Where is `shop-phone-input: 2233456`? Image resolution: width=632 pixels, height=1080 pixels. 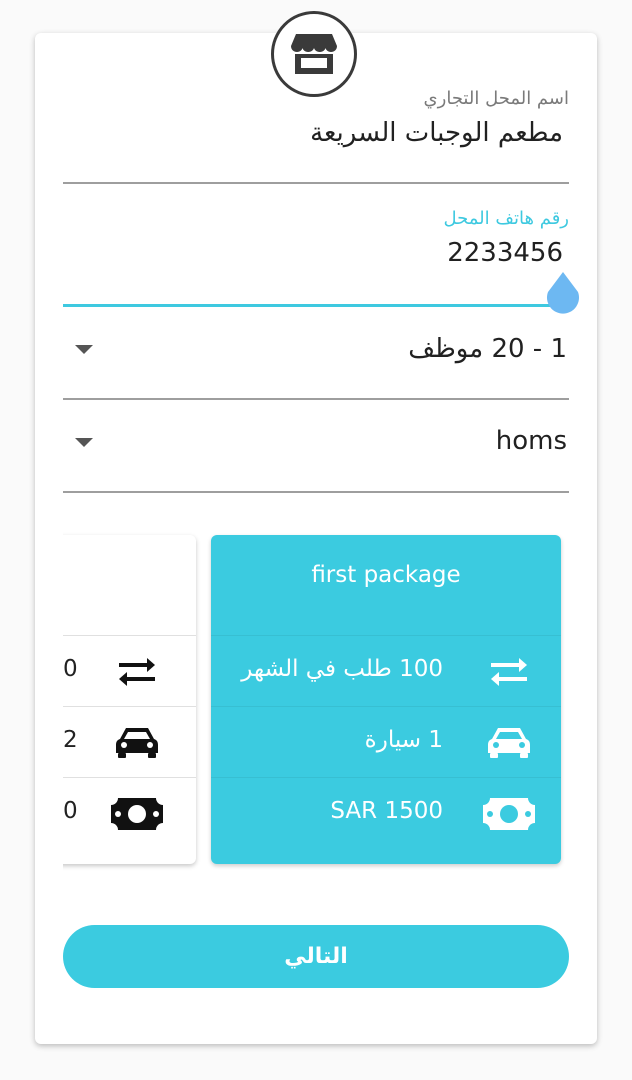
shop-phone-input: 2233456 is located at coordinates (505, 253).